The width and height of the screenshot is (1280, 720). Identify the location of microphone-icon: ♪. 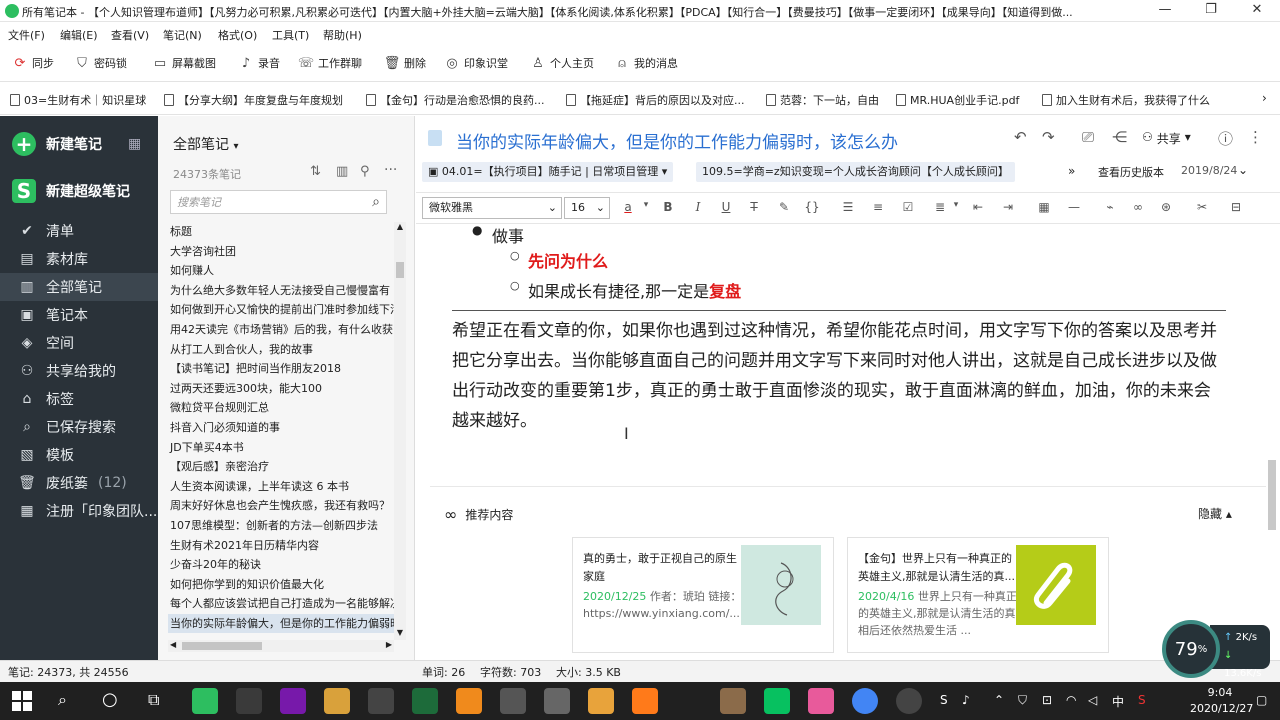
(966, 700).